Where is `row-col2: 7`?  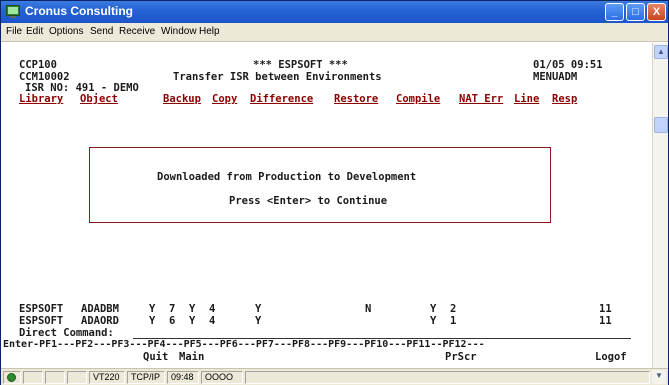
row-col2: 7 is located at coordinates (172, 309).